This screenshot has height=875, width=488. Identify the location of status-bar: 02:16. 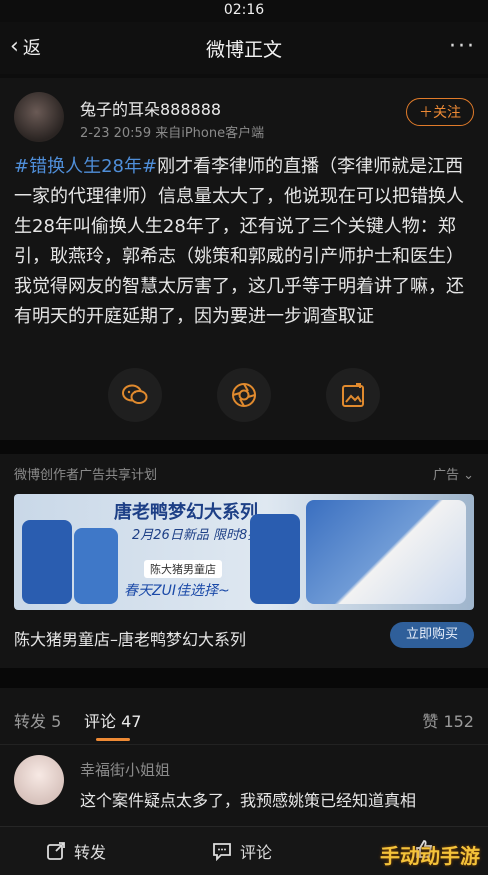
(244, 11).